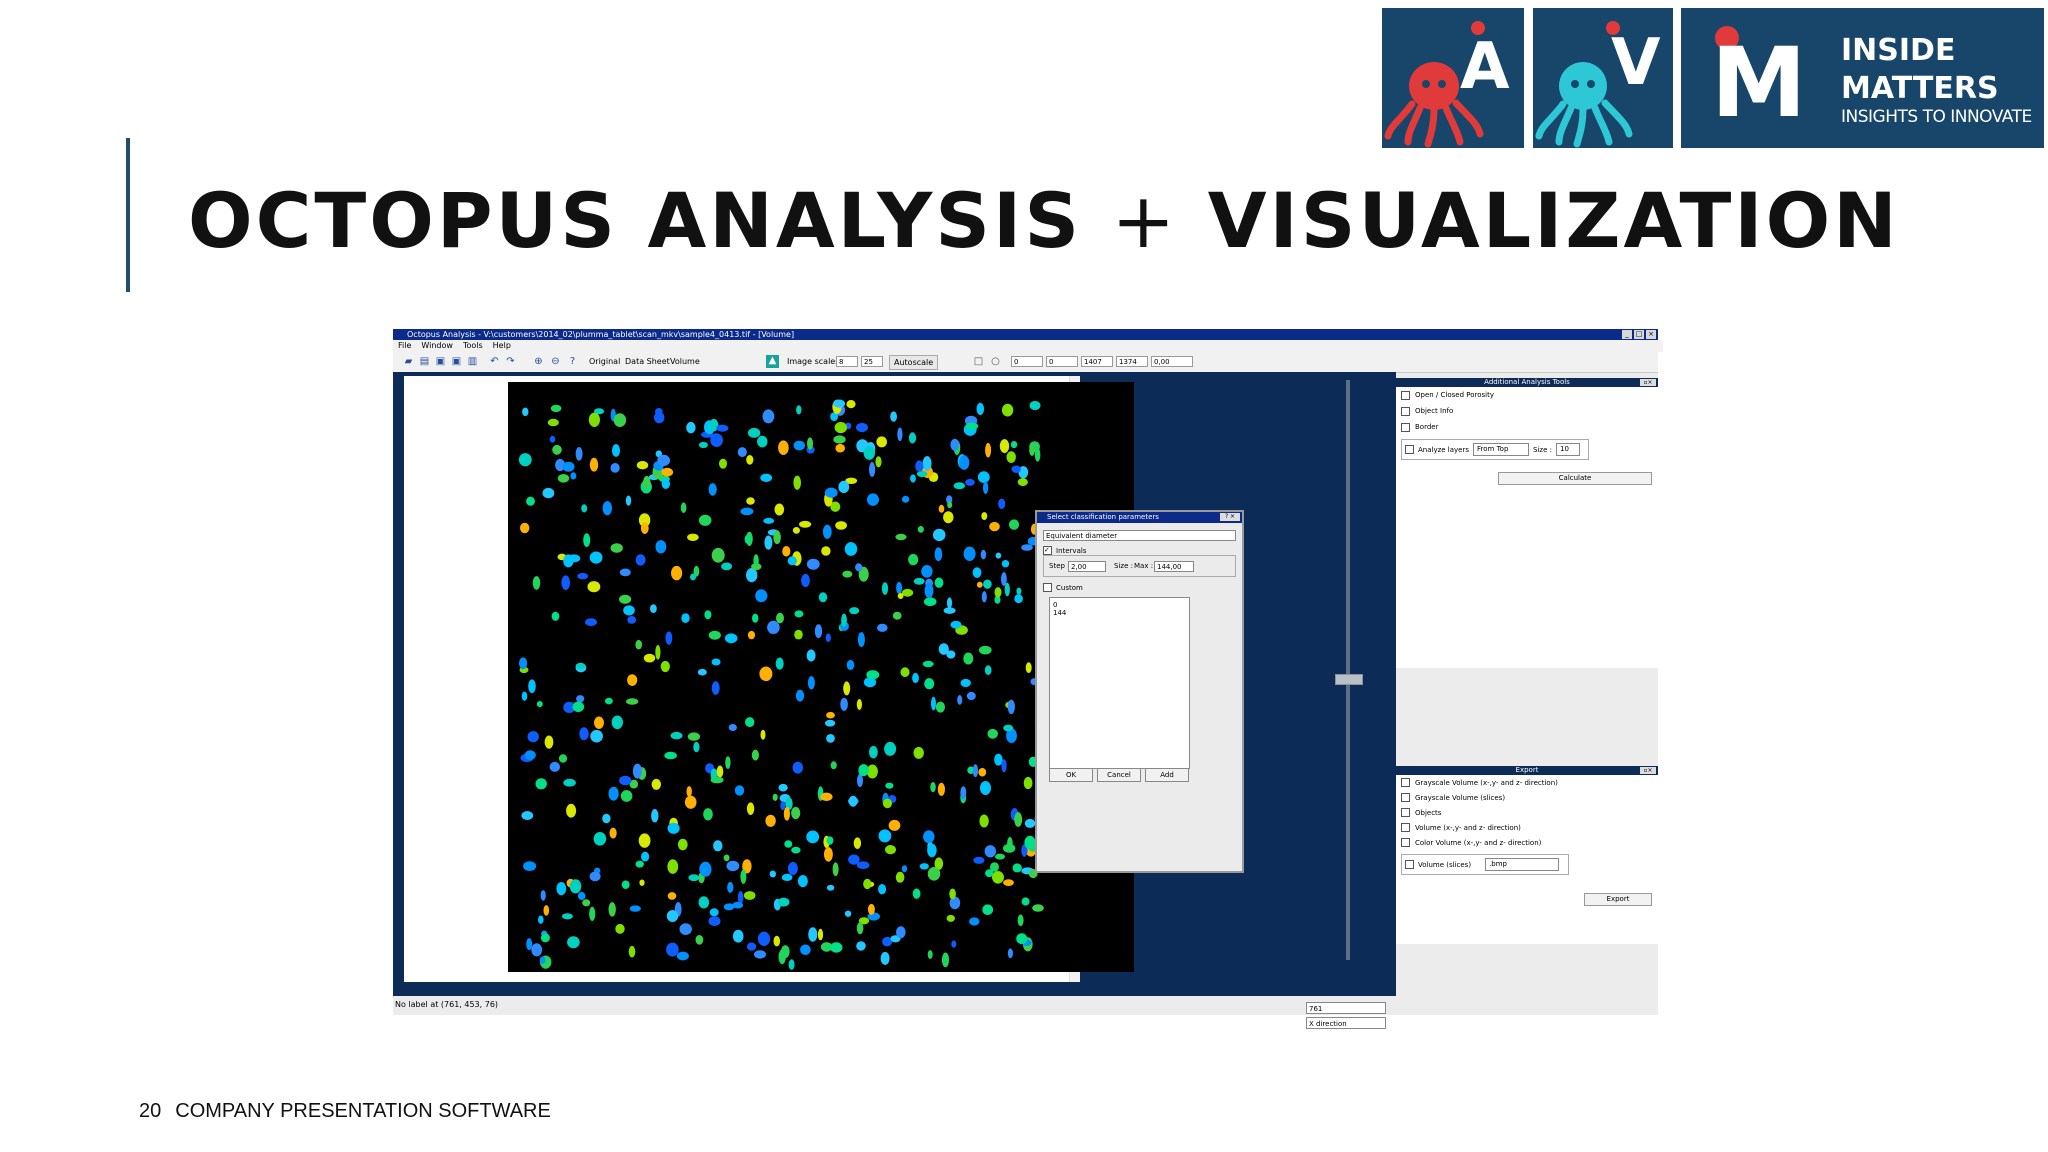  What do you see at coordinates (1348, 670) in the screenshot?
I see `slice-slider-track` at bounding box center [1348, 670].